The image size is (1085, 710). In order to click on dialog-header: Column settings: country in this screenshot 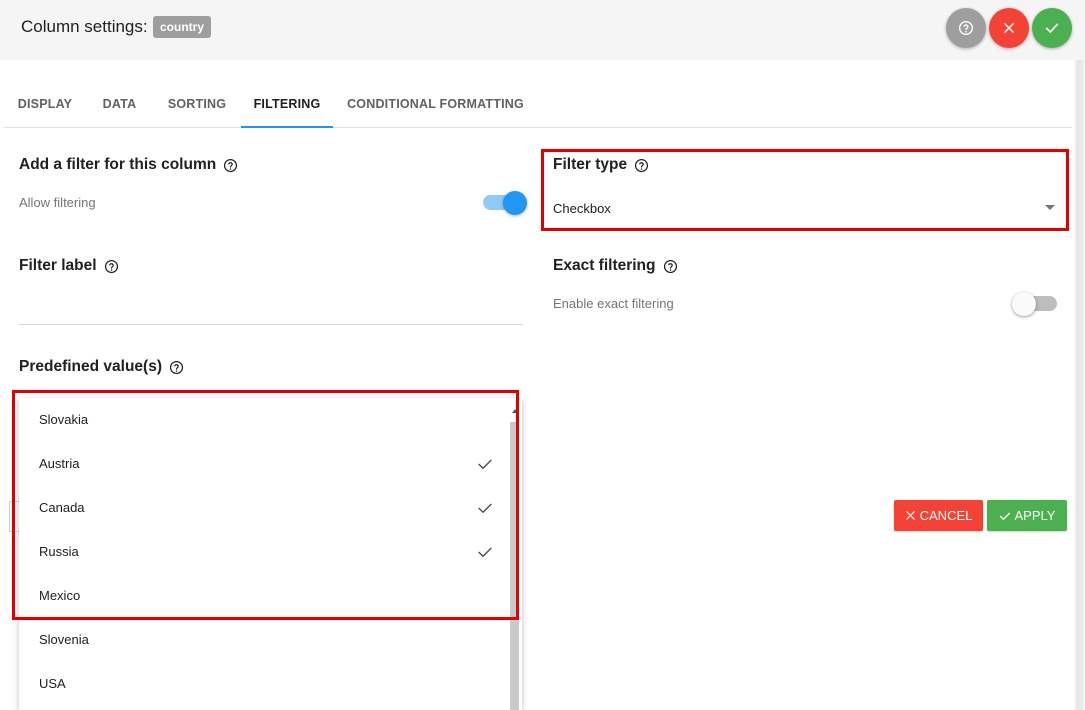, I will do `click(542, 30)`.